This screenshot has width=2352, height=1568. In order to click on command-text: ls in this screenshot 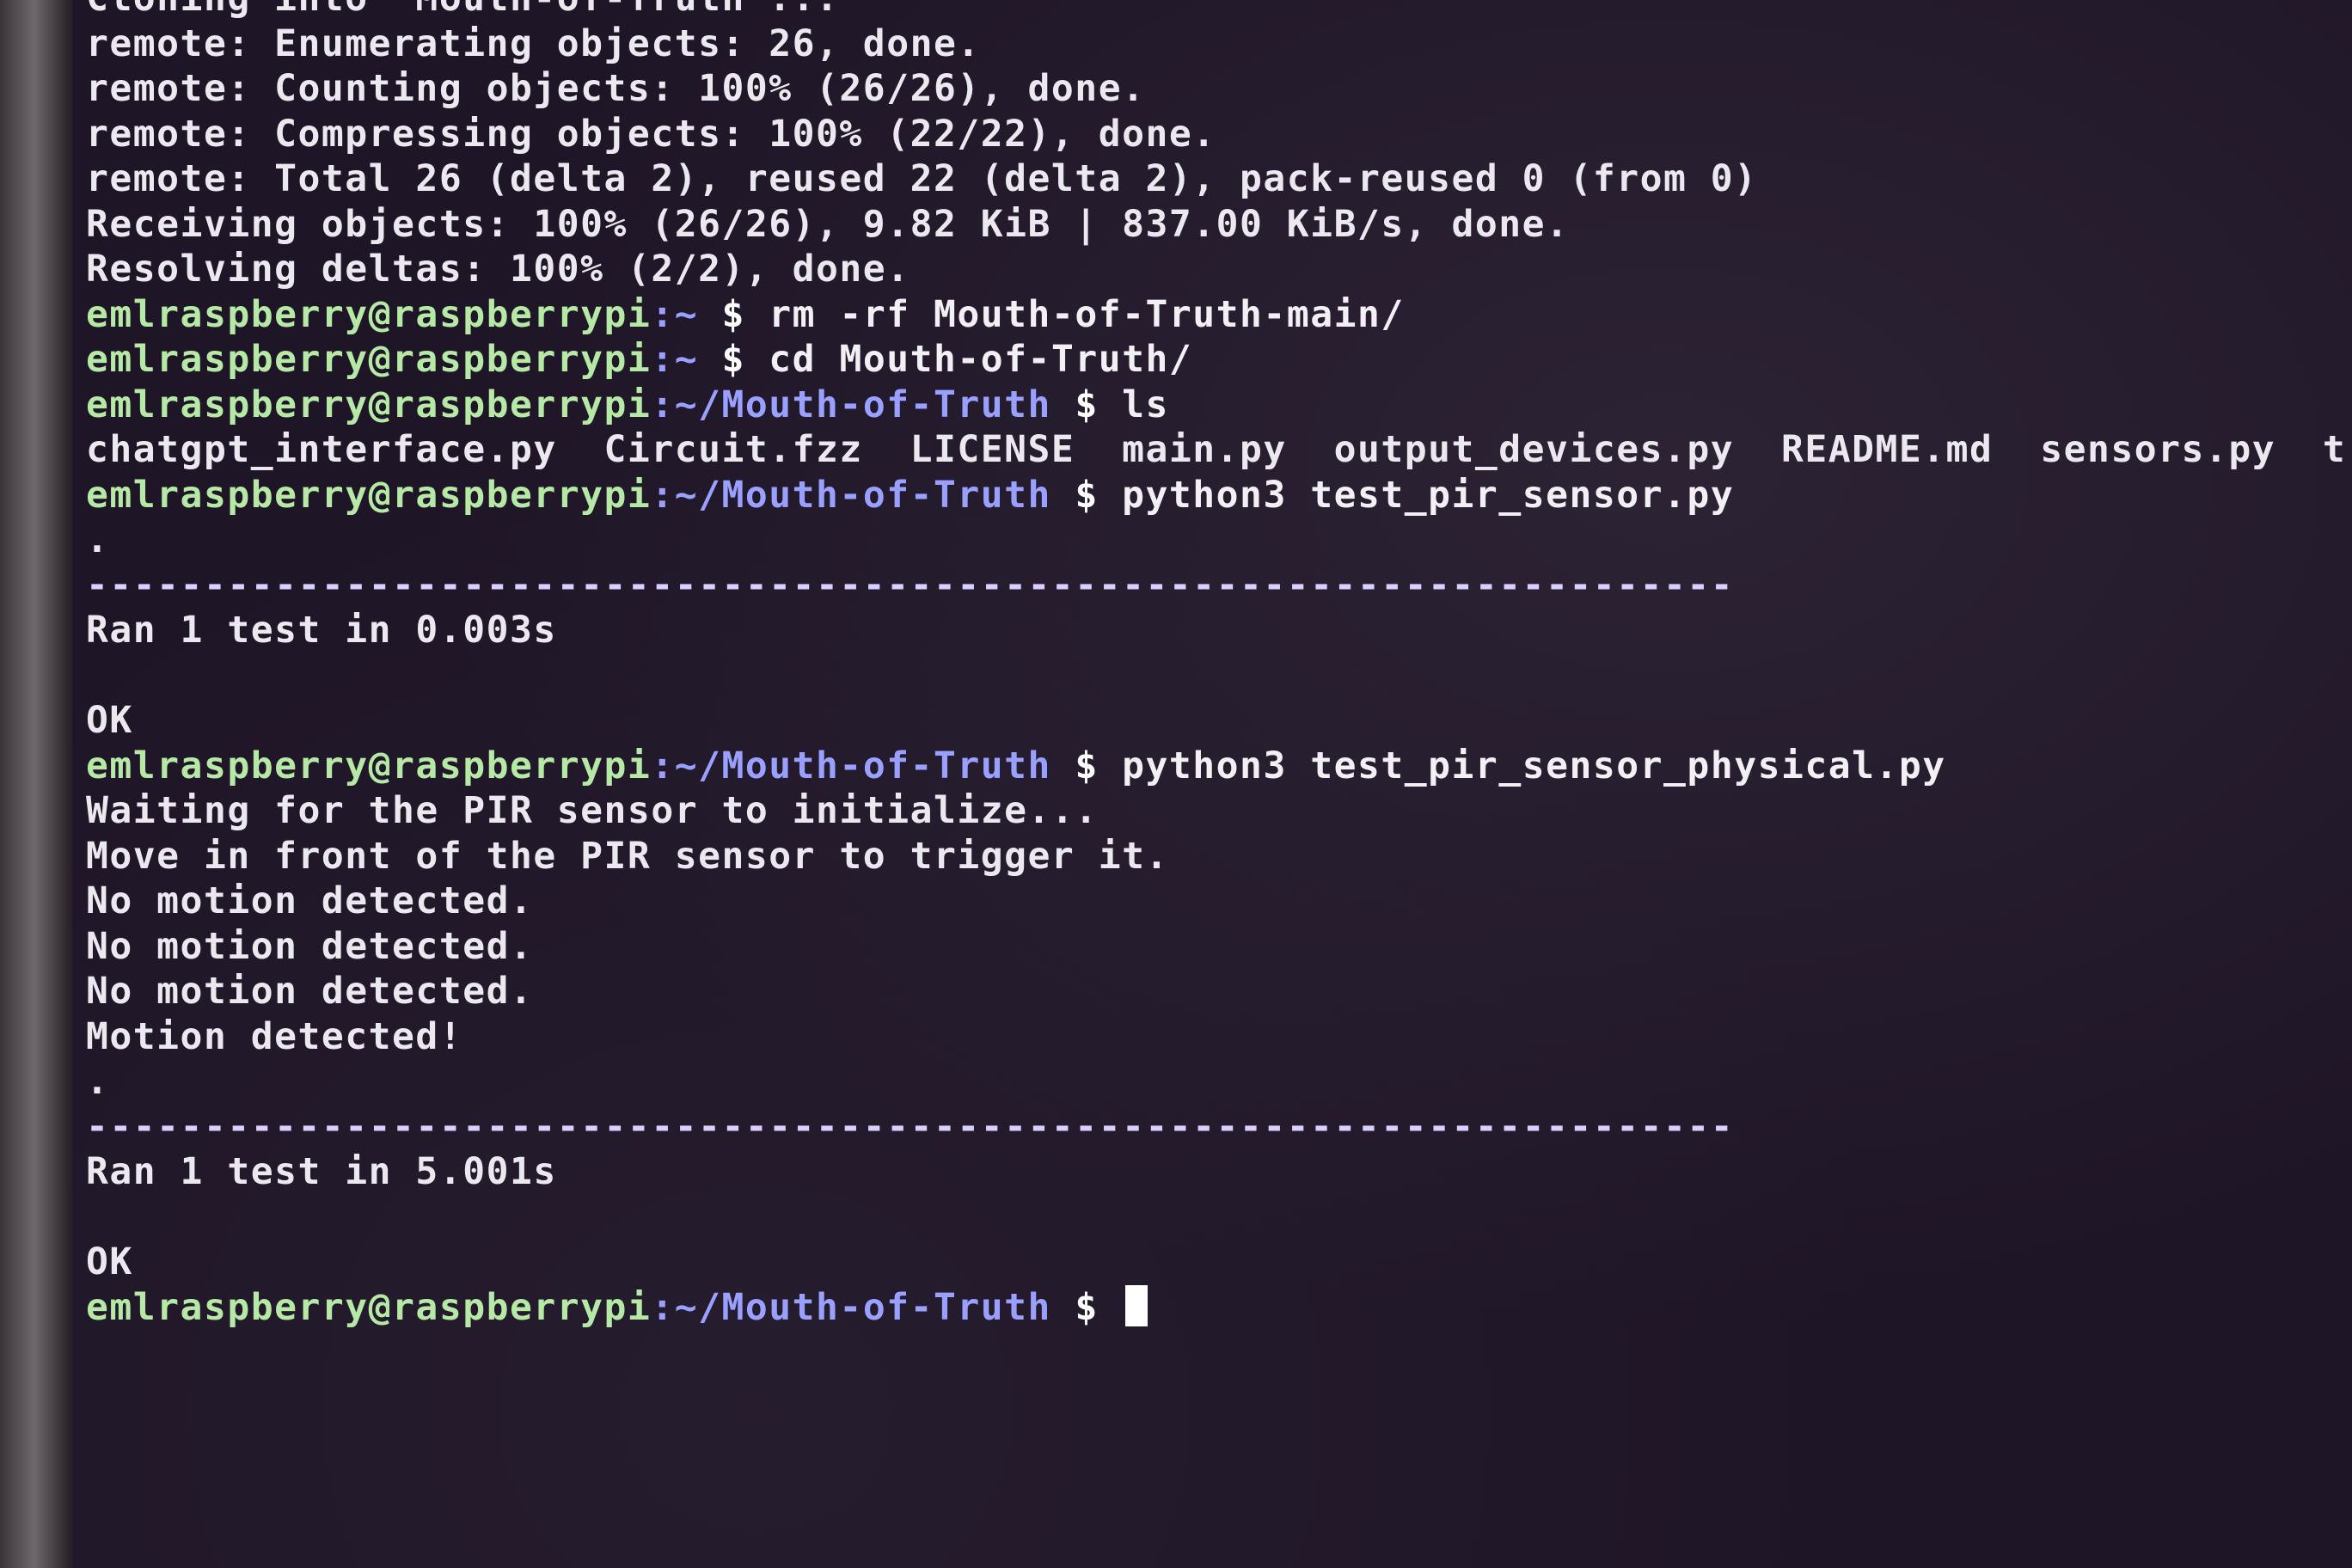, I will do `click(1145, 404)`.